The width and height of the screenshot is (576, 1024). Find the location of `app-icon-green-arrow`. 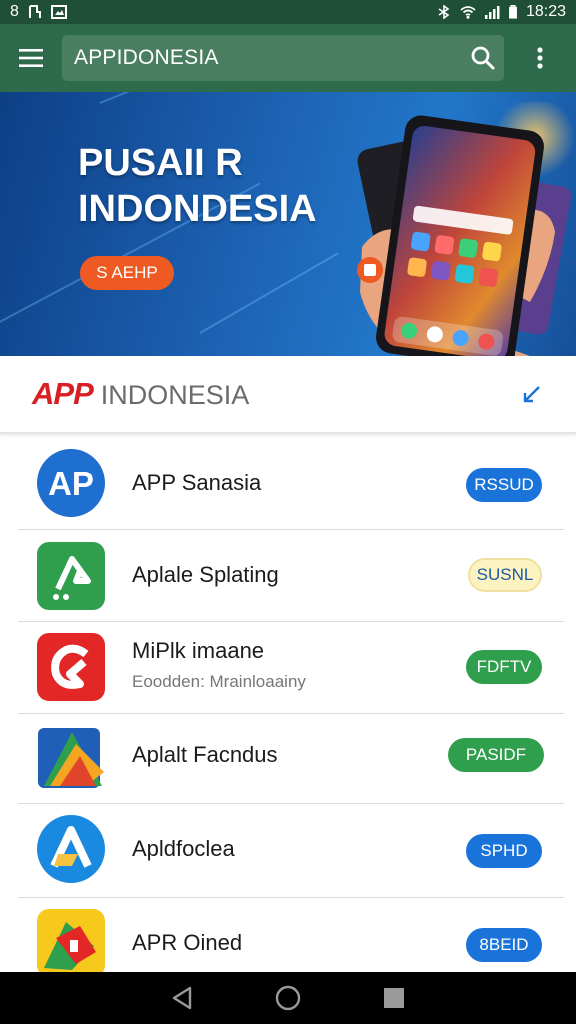

app-icon-green-arrow is located at coordinates (71, 576).